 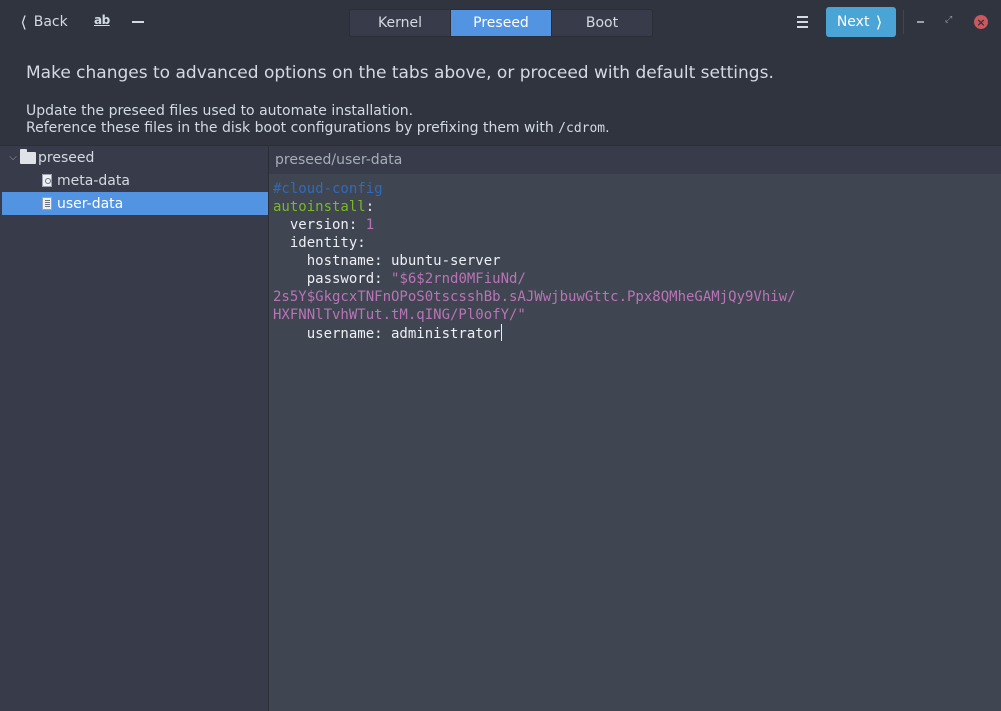 I want to click on tab-bar: Kernel Preseed Boot, so click(x=501, y=23).